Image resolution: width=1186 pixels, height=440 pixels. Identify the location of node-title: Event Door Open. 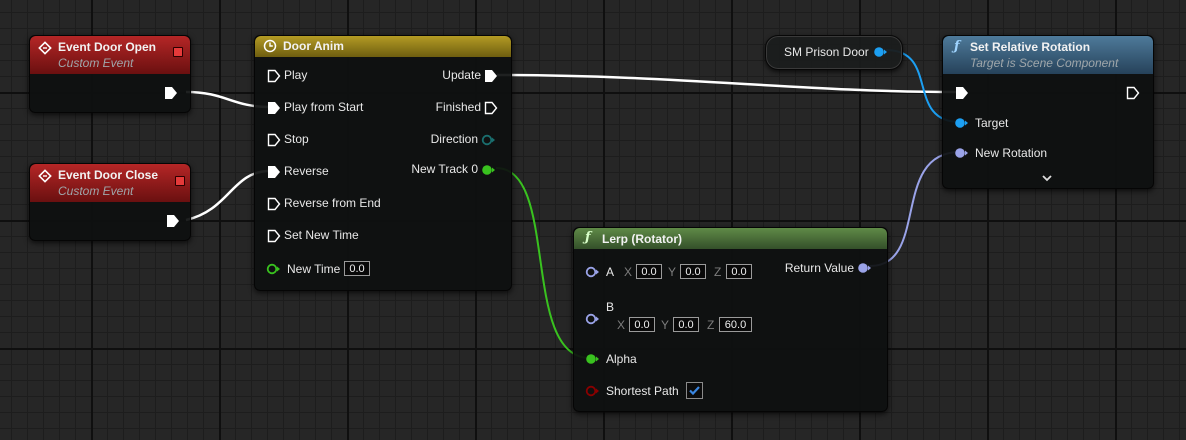
(107, 47).